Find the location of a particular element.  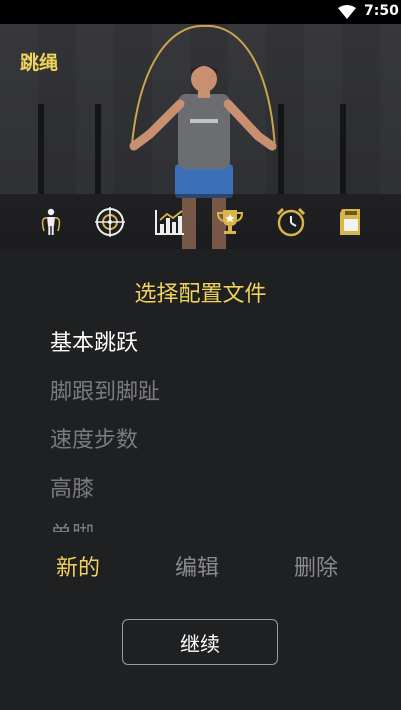

new-profile-button: 新的 is located at coordinates (78, 566).